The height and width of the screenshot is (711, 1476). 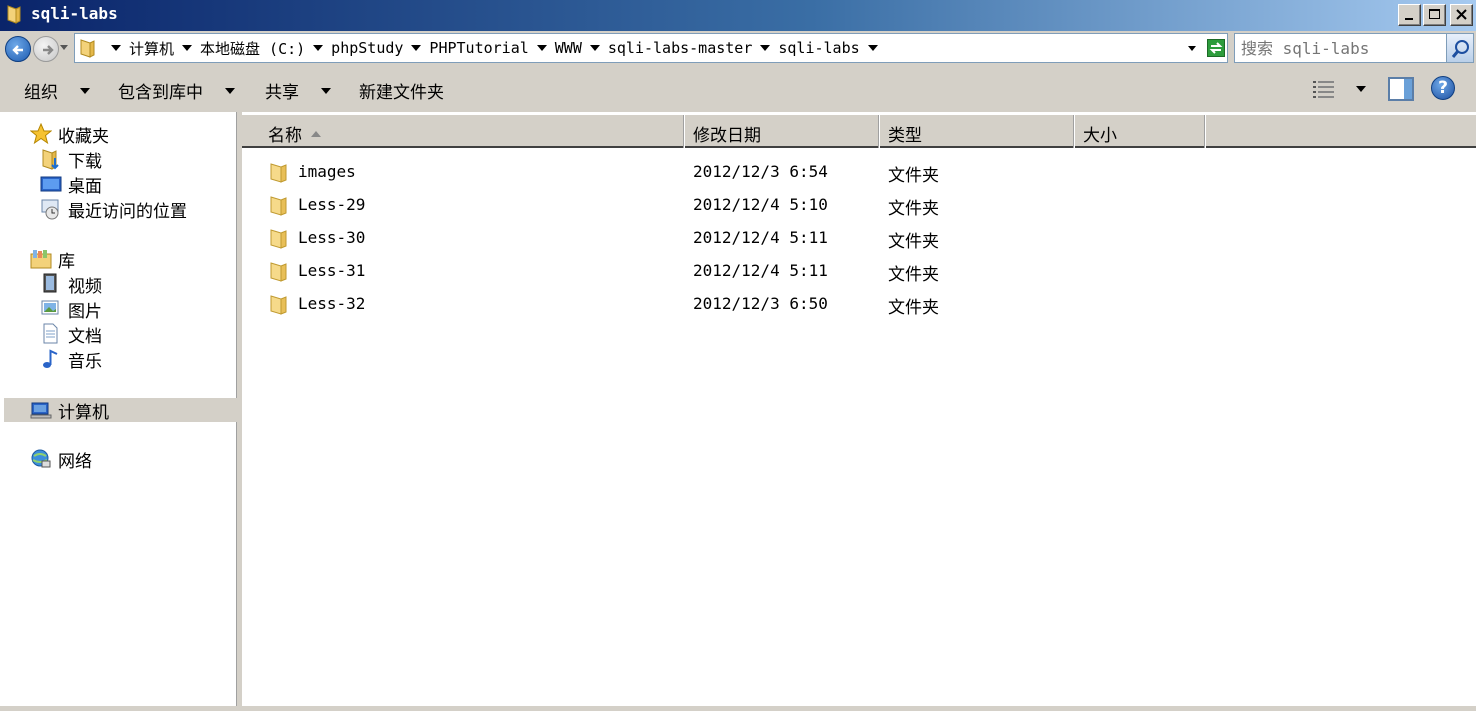 What do you see at coordinates (1443, 88) in the screenshot?
I see `help-icon: ?` at bounding box center [1443, 88].